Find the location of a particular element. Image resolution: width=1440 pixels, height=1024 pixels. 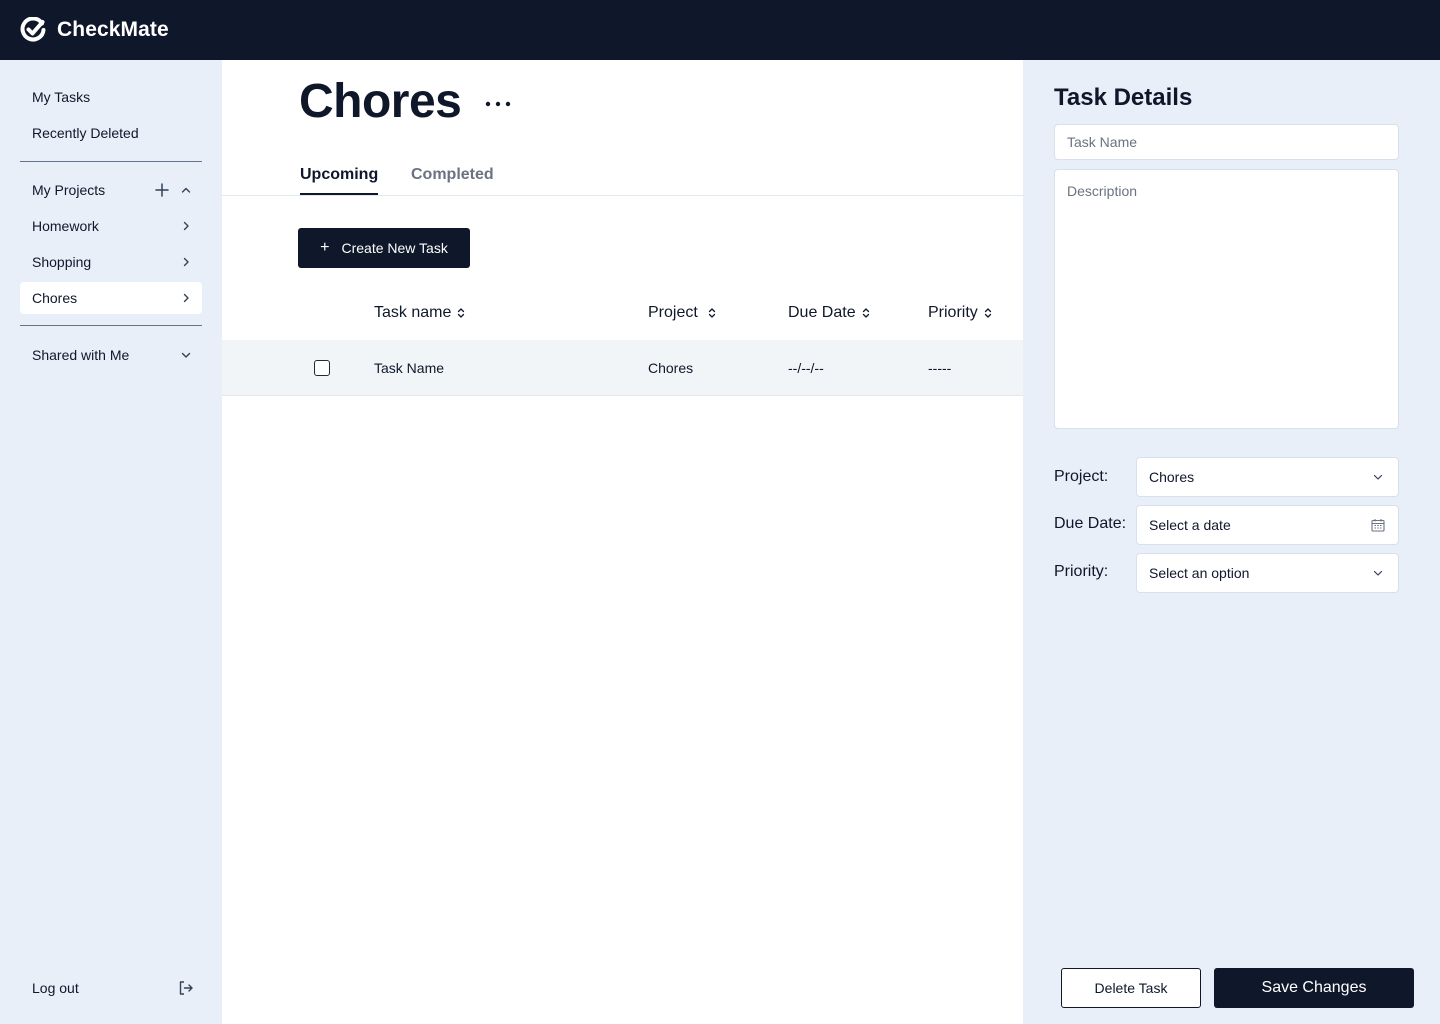

task-name-cell: Task Name is located at coordinates (409, 368).